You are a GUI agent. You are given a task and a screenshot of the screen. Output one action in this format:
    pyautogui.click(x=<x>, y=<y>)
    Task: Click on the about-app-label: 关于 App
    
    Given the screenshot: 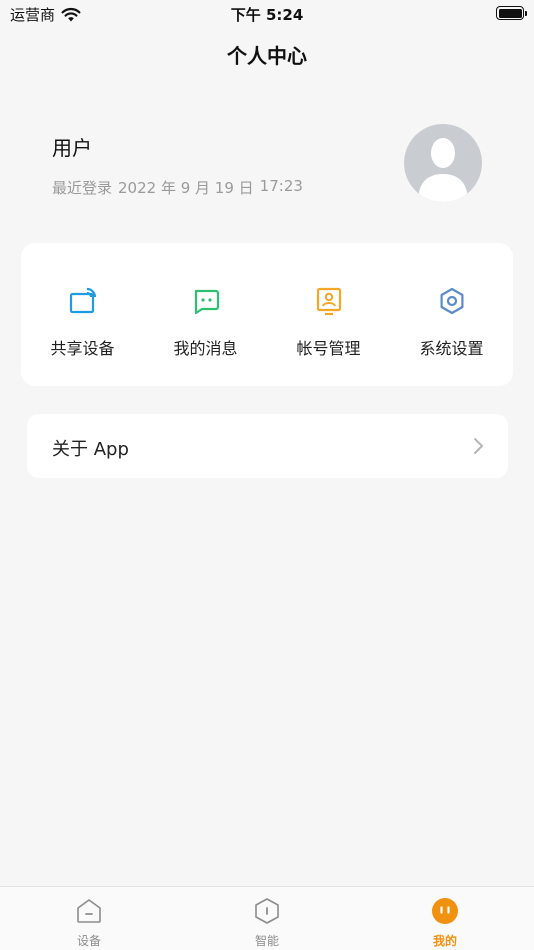 What is the action you would take?
    pyautogui.click(x=90, y=449)
    